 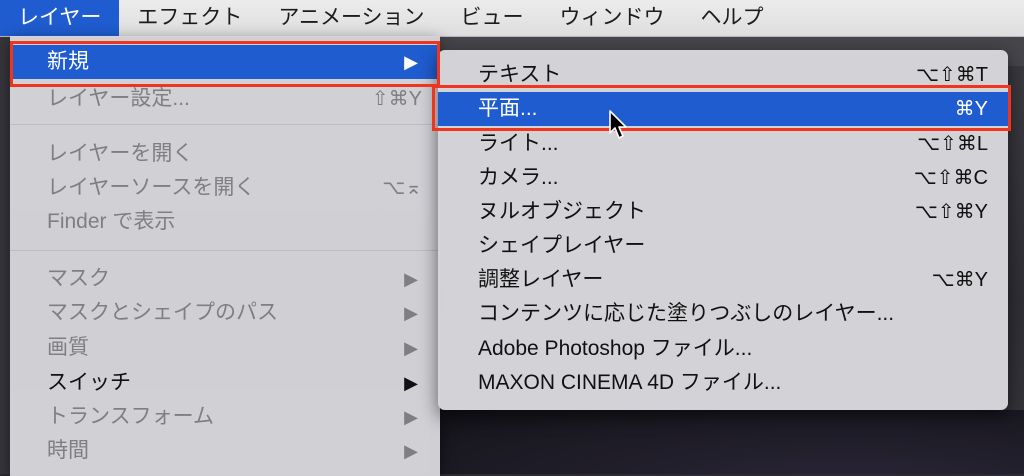 I want to click on menu-item-mask: マスク ▶, so click(x=225, y=279).